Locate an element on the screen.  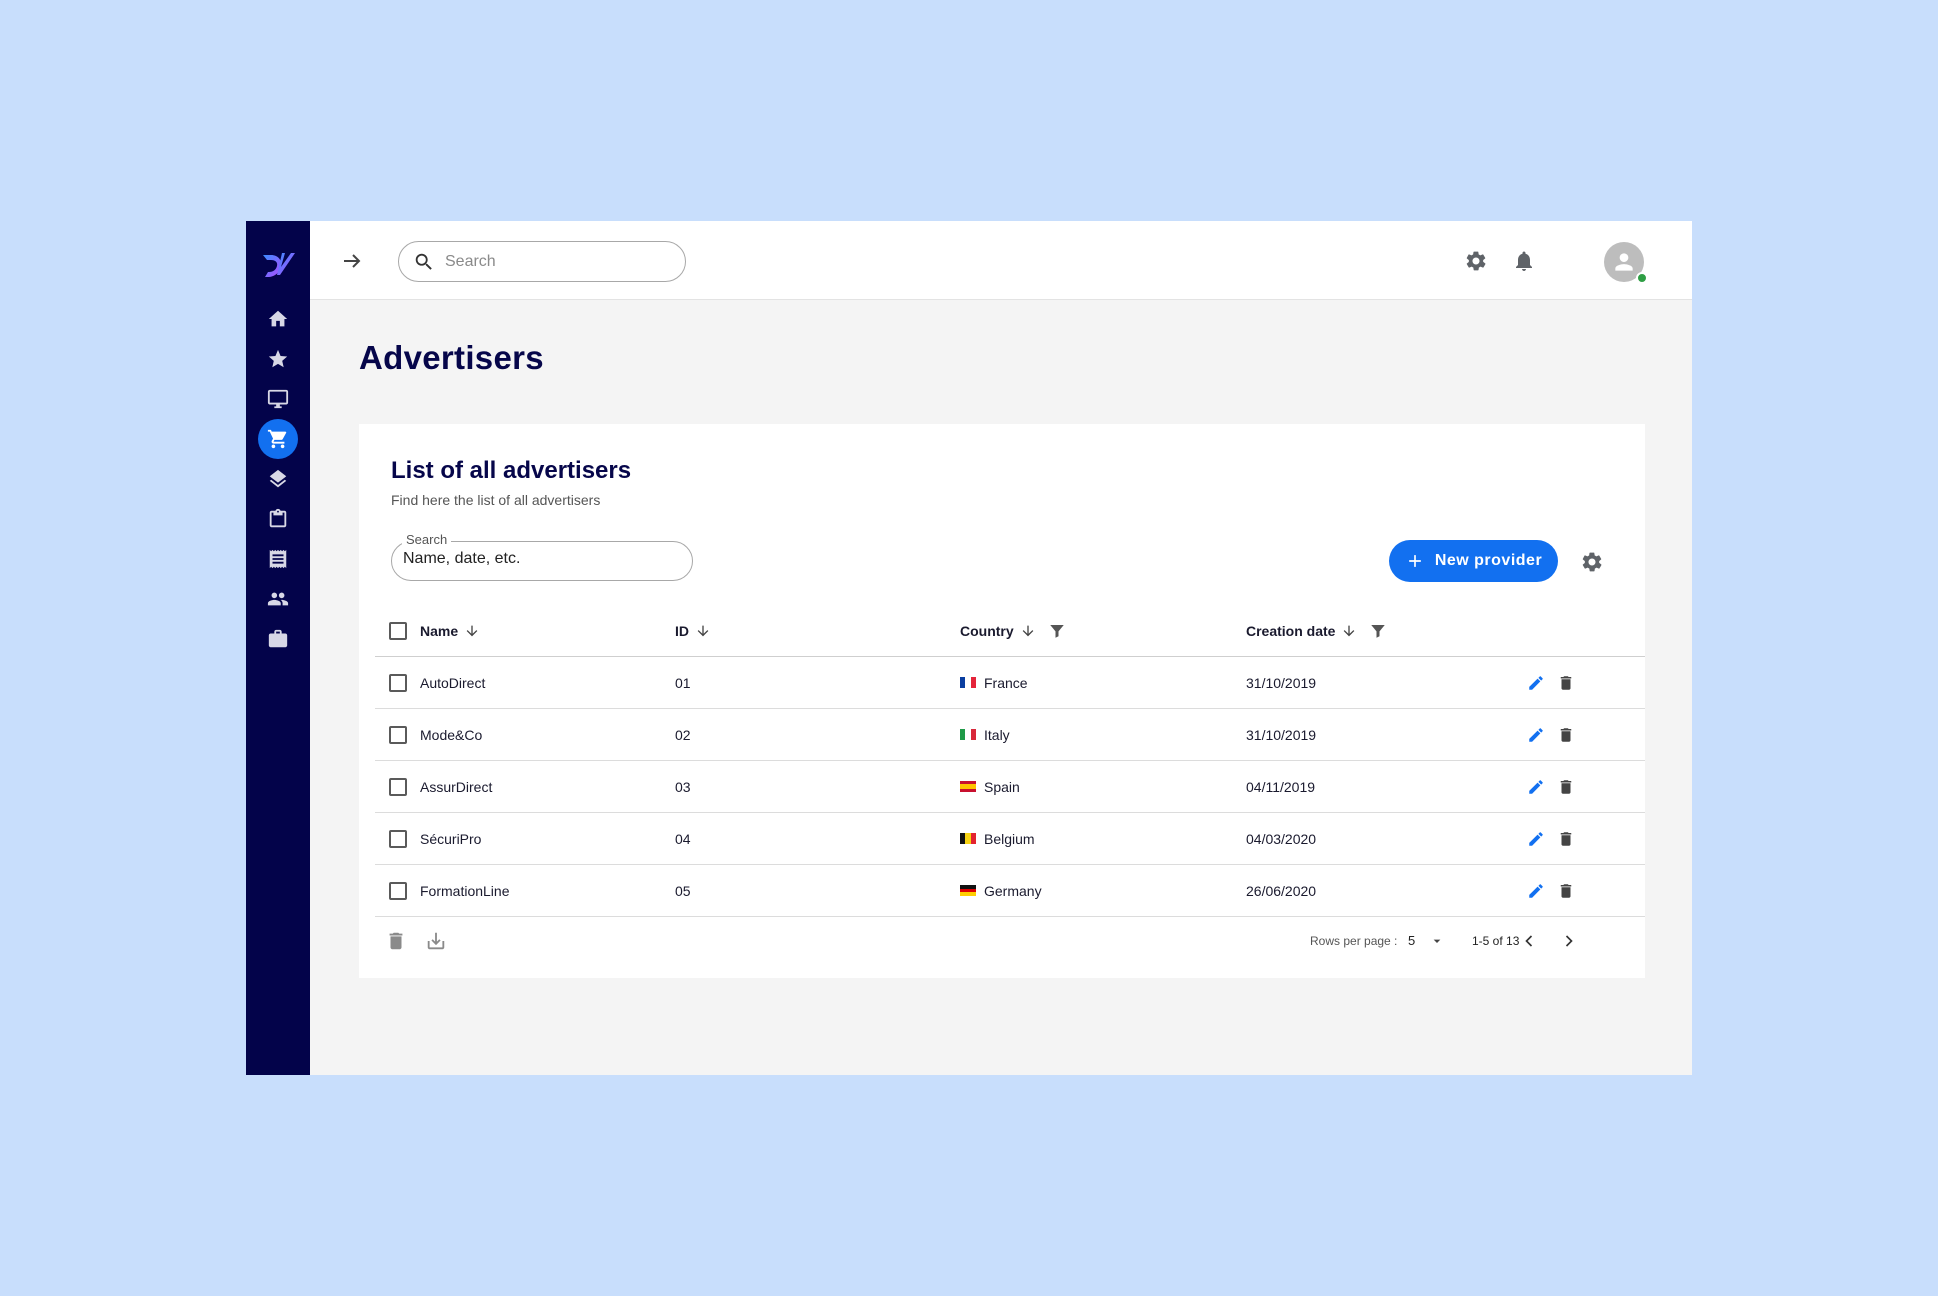
table-footer: Rows per page : 5 1-5 of 13 is located at coordinates (1002, 941).